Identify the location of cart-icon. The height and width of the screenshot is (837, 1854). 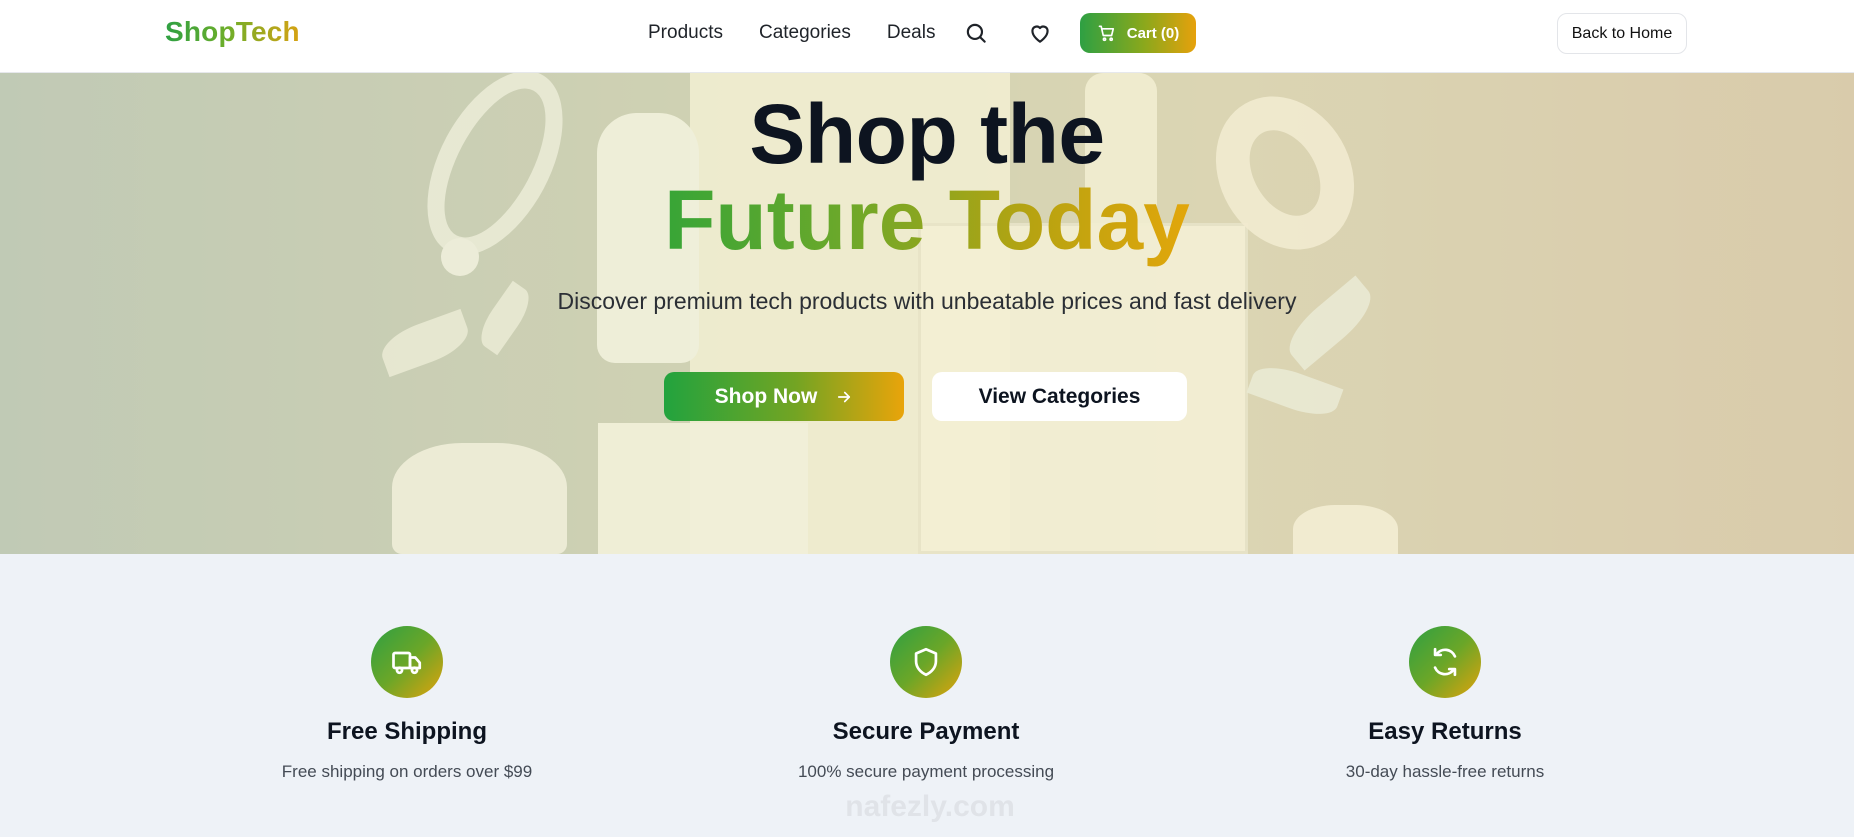
(1106, 33).